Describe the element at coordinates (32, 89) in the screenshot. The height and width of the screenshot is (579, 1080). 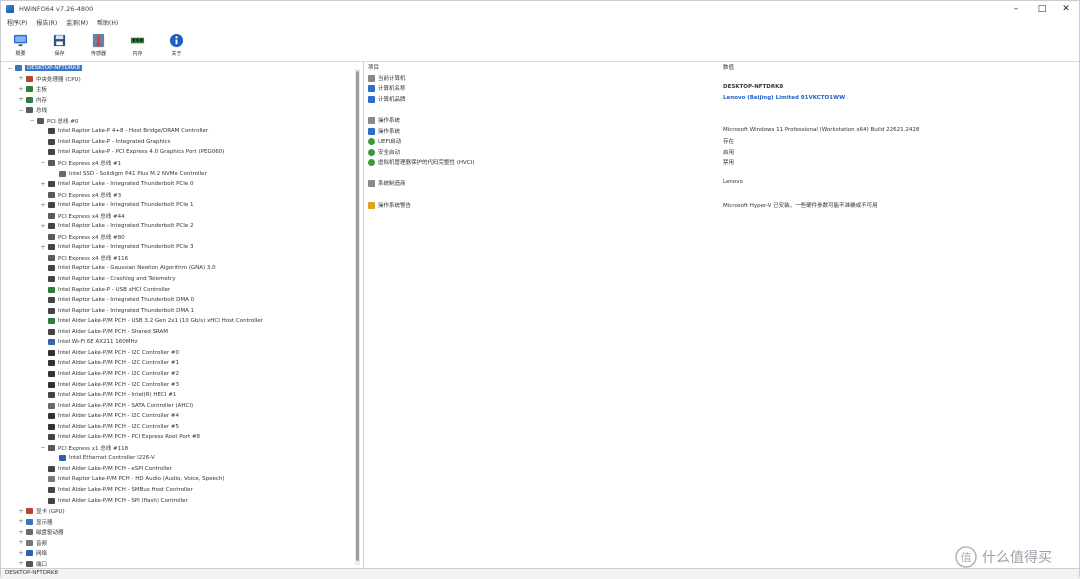
I see `tree-item: + 主板` at that location.